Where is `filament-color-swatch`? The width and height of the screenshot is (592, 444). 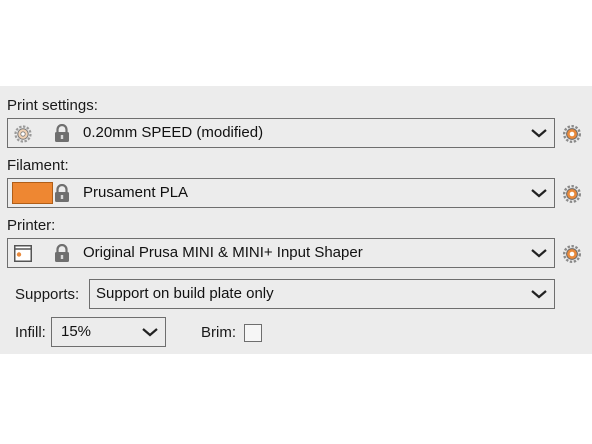
filament-color-swatch is located at coordinates (32, 193).